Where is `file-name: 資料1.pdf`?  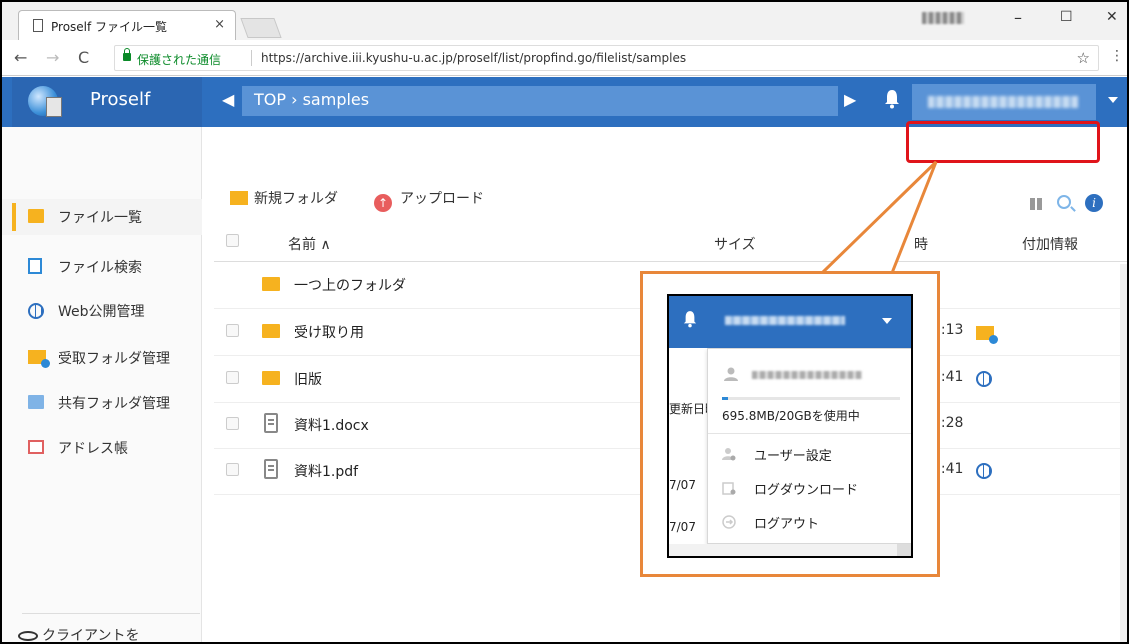
file-name: 資料1.pdf is located at coordinates (326, 471).